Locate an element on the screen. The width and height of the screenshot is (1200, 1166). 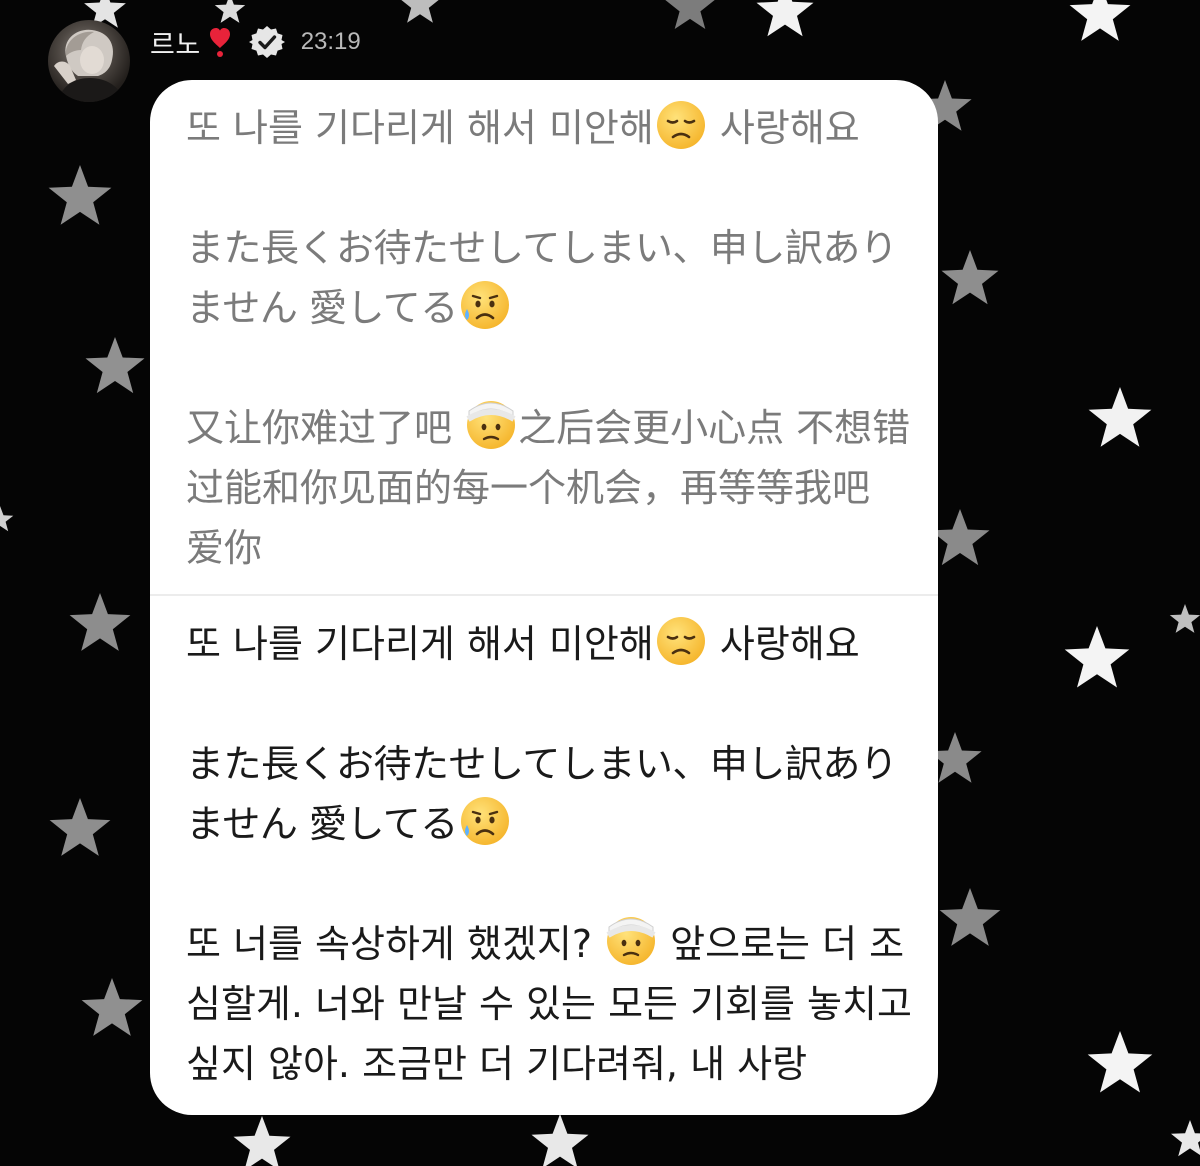
message-timestamp: 23:19 is located at coordinates (330, 41).